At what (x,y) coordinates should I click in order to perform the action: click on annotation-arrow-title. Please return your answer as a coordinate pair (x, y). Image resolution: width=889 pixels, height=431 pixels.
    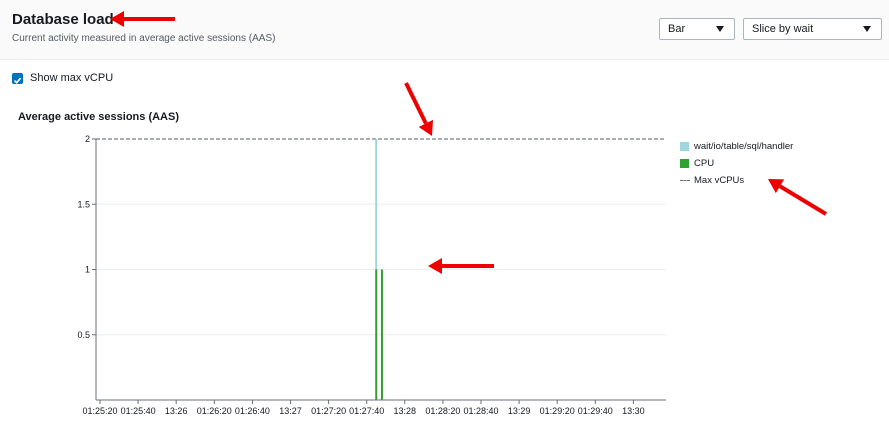
    Looking at the image, I should click on (142, 19).